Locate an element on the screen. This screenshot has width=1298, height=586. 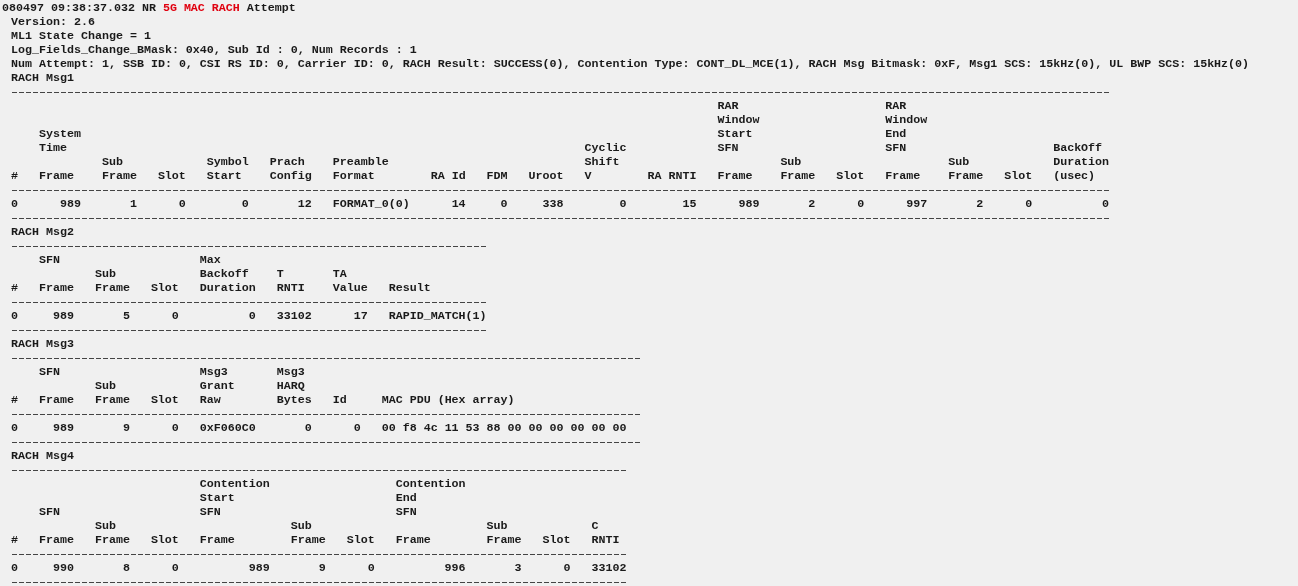
column-group-header: RAR Window Start SFN is located at coordinates (739, 127).